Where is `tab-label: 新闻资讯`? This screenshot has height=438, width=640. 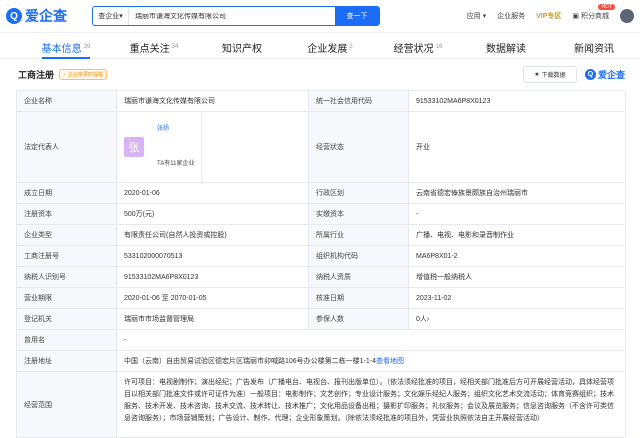
tab-label: 新闻资讯 is located at coordinates (594, 49).